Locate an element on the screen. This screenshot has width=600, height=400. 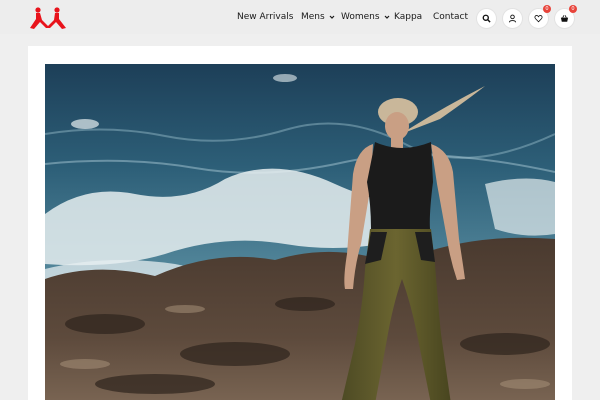
basket-icon is located at coordinates (564, 18).